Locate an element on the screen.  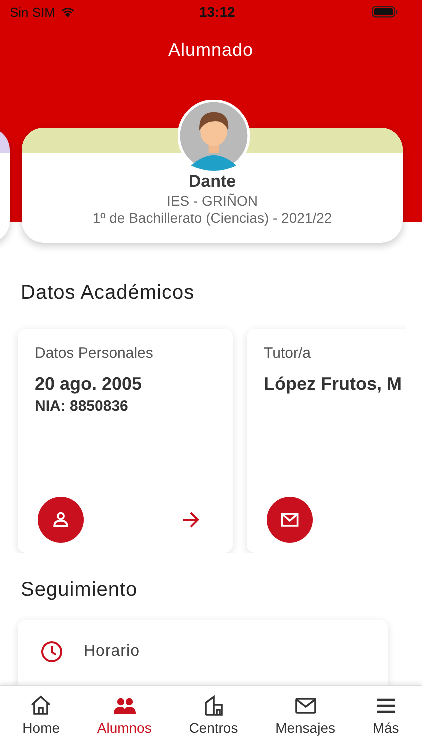
card-label: Tutor/a is located at coordinates (288, 353).